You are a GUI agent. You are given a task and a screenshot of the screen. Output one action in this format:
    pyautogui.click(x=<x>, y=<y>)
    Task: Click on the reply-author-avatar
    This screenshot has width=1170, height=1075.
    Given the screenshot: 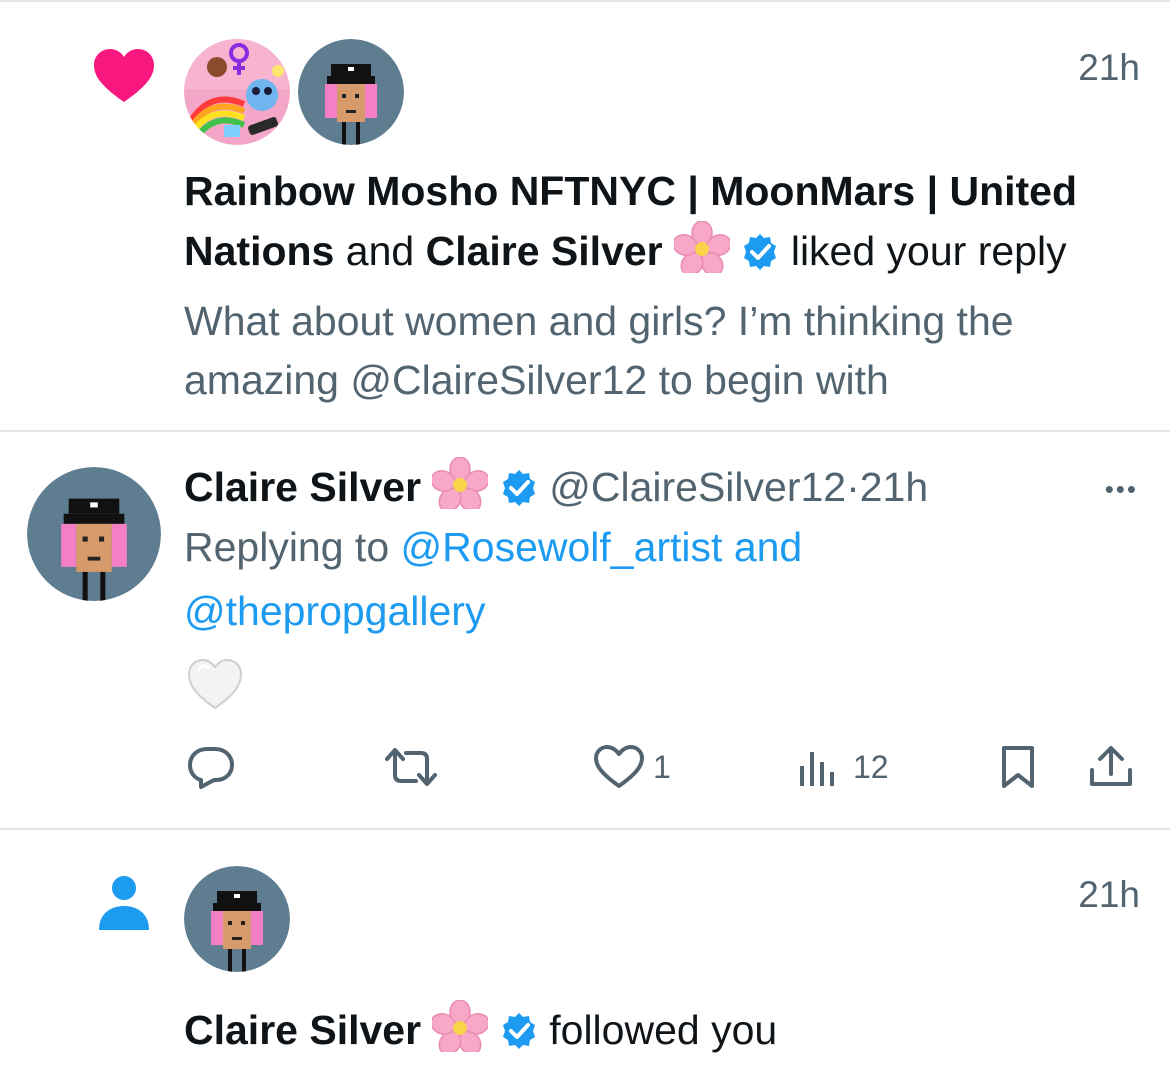 What is the action you would take?
    pyautogui.click(x=94, y=534)
    